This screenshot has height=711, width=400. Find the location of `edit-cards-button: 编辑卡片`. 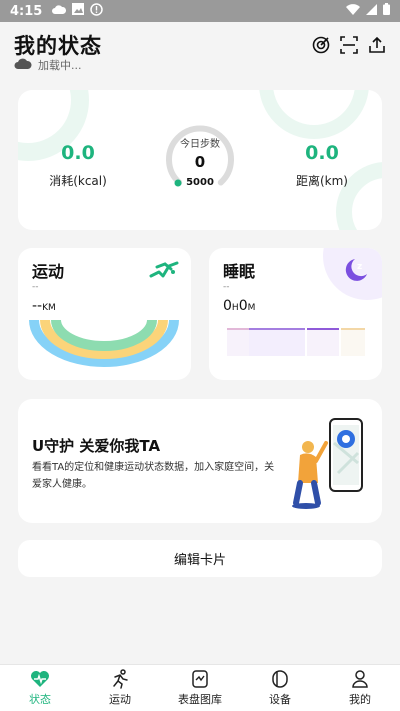

edit-cards-button: 编辑卡片 is located at coordinates (200, 558).